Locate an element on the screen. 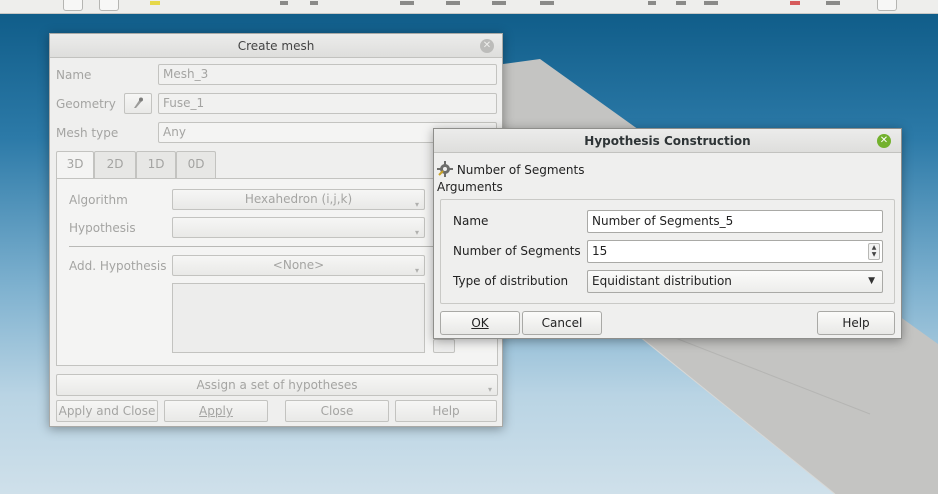 The image size is (938, 494). distribution-label: Type of distribution is located at coordinates (511, 281).